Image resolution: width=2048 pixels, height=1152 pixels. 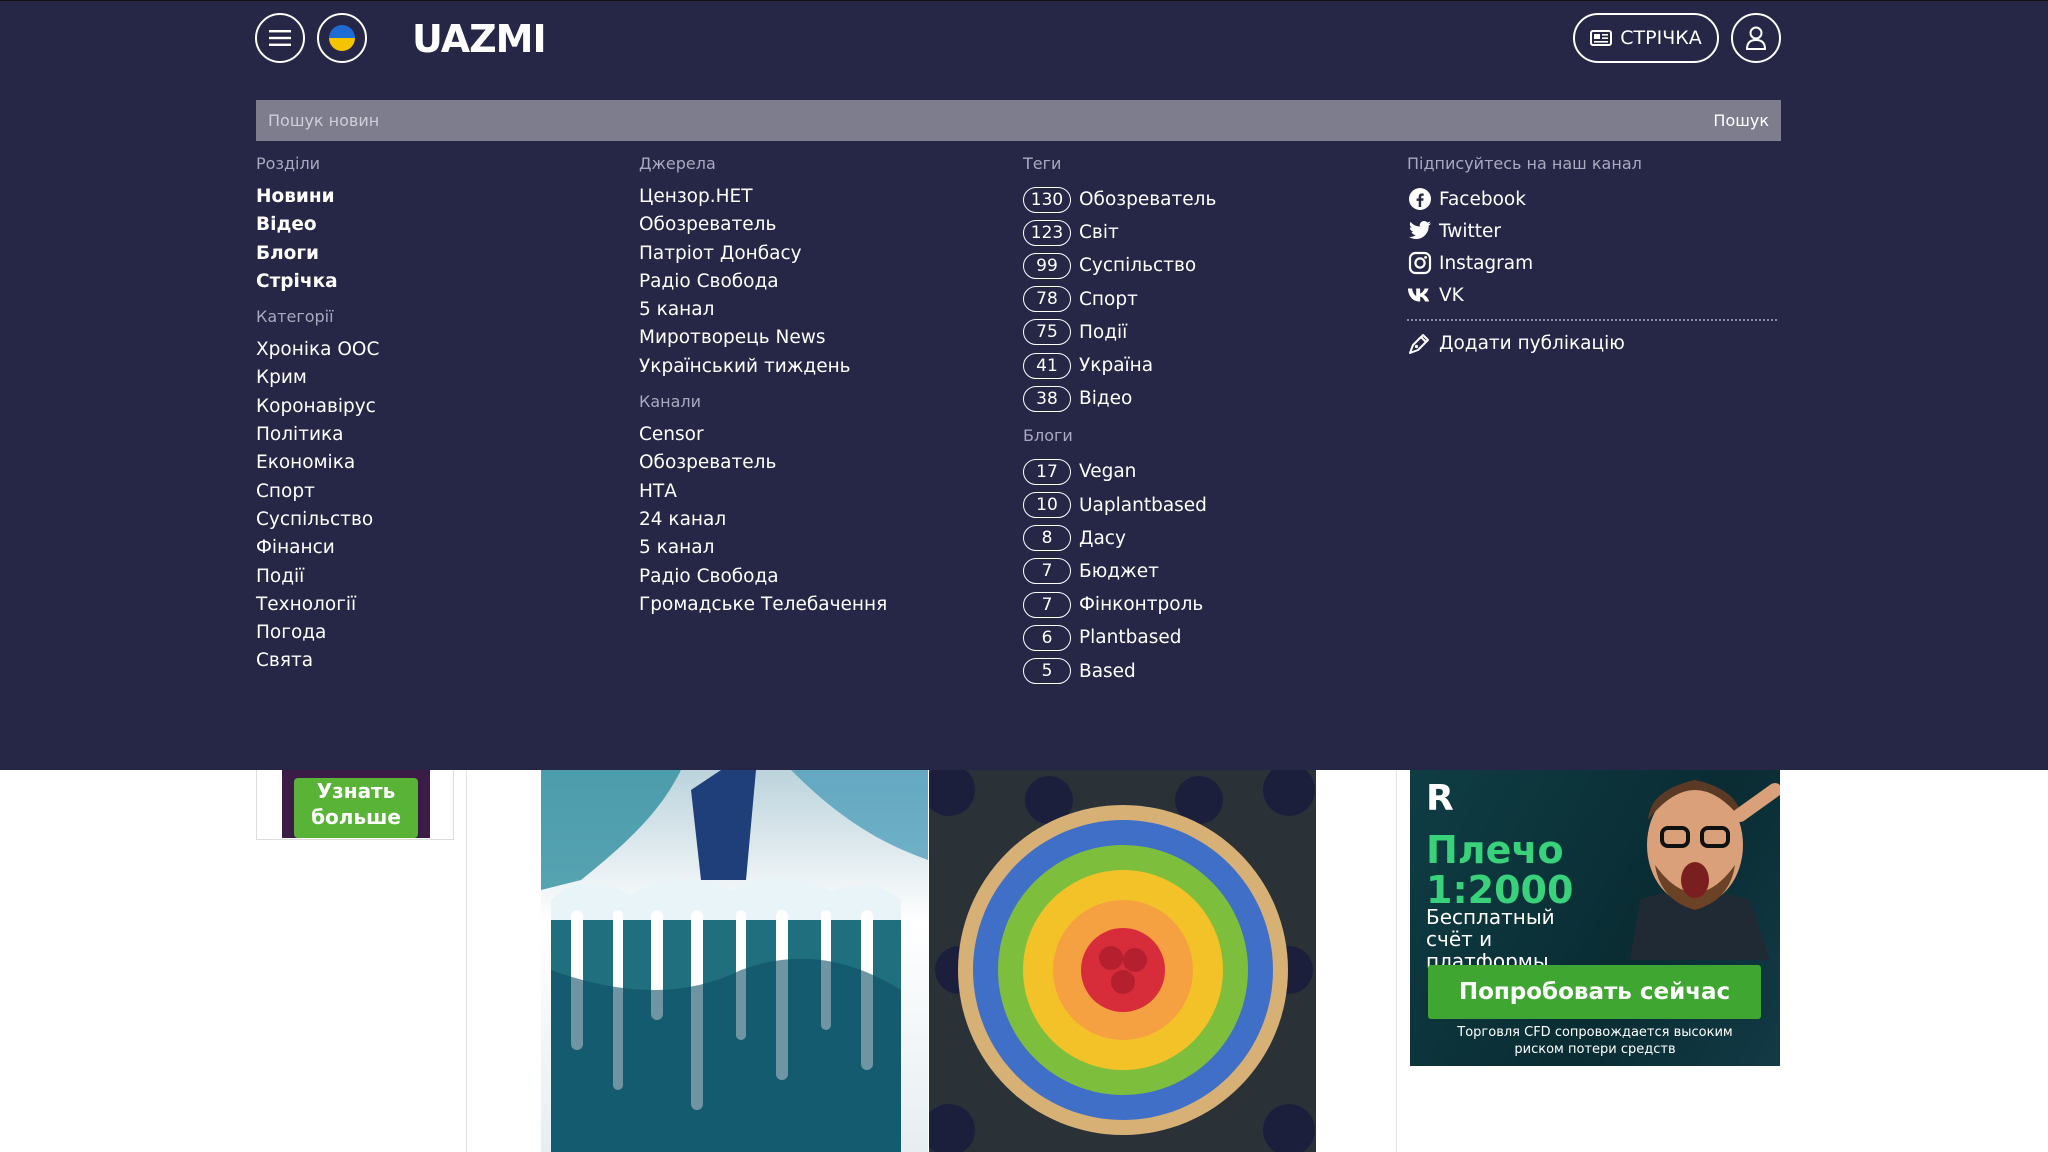 What do you see at coordinates (1741, 120) in the screenshot?
I see `search-button: Пошук` at bounding box center [1741, 120].